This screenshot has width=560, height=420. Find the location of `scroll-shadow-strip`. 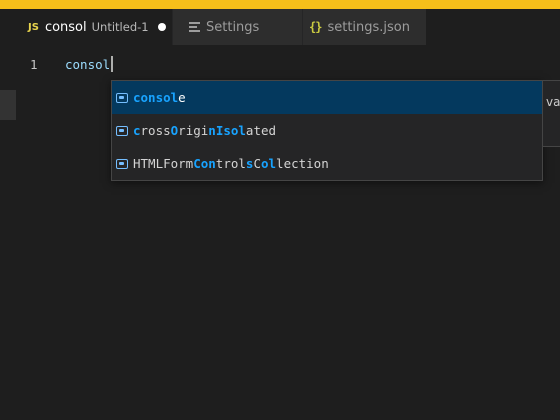

scroll-shadow-strip is located at coordinates (8, 105).